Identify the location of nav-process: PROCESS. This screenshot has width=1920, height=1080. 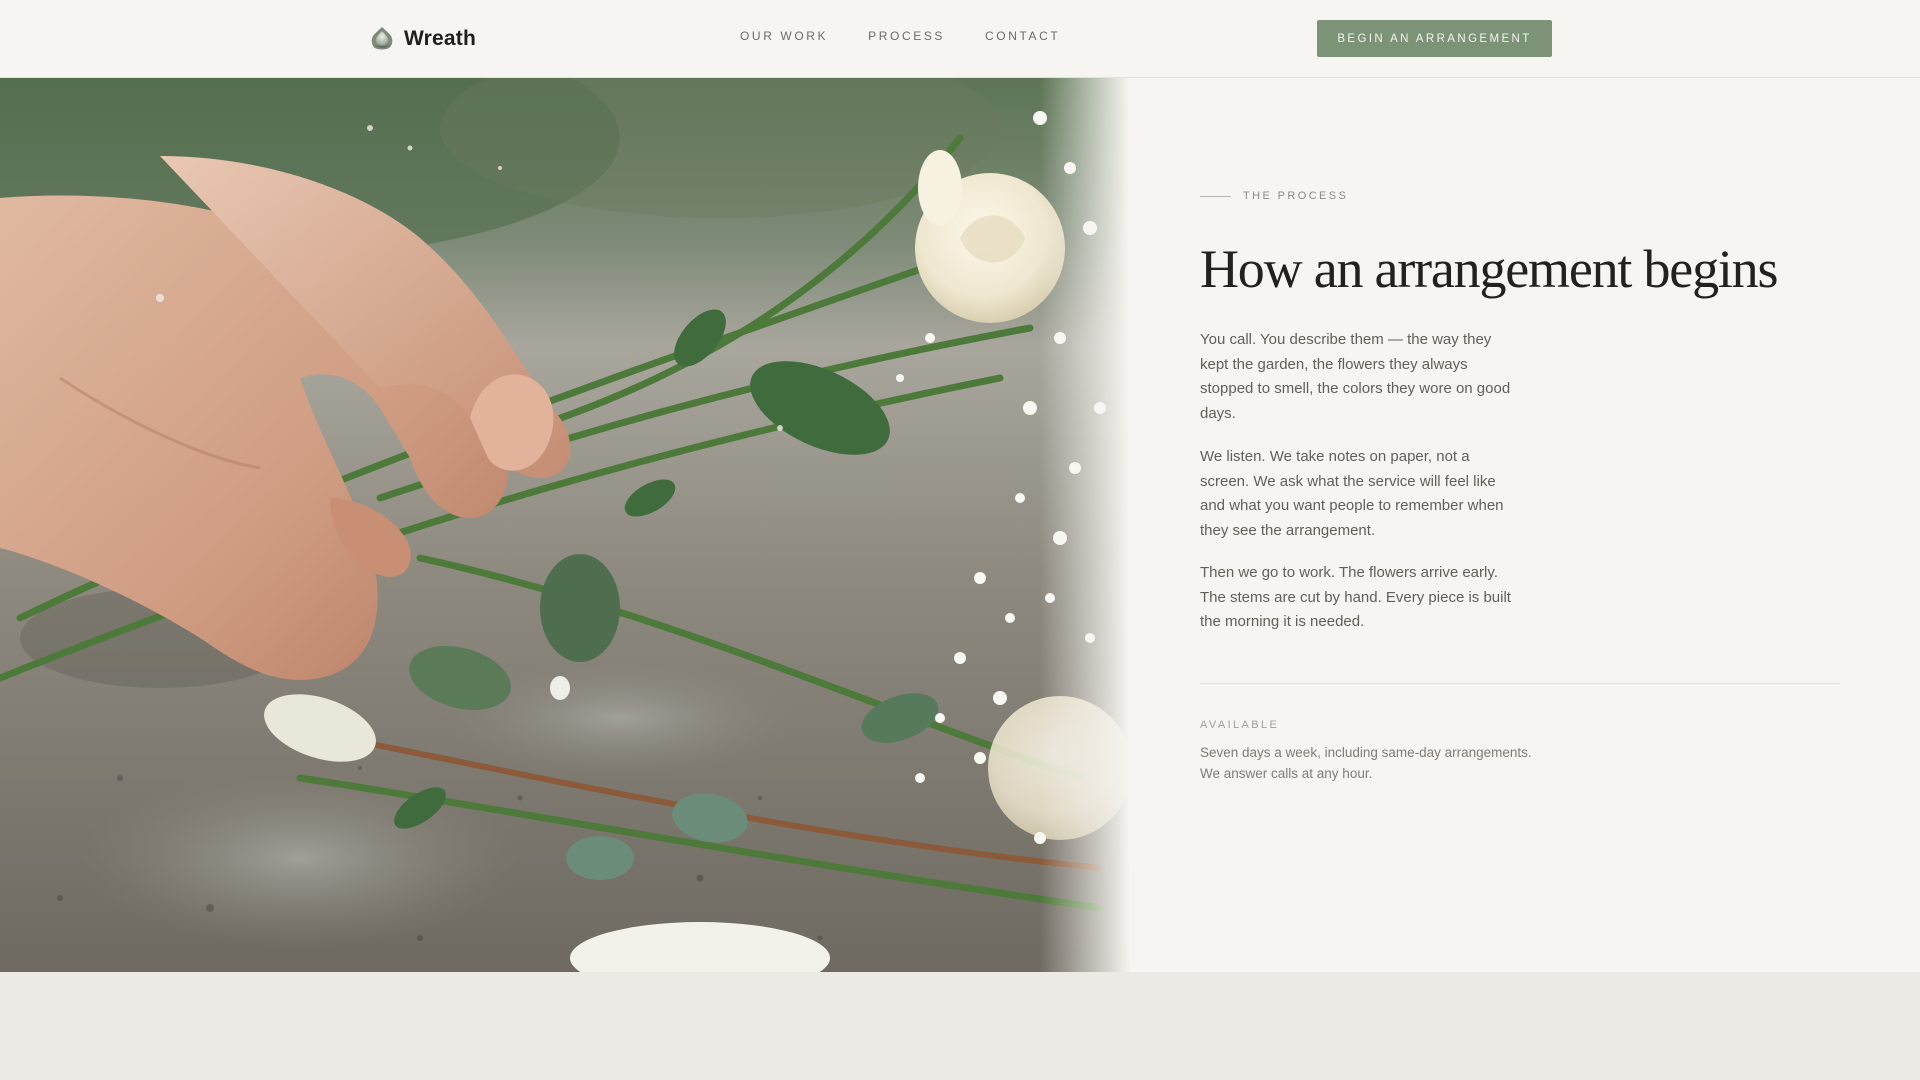
(906, 36).